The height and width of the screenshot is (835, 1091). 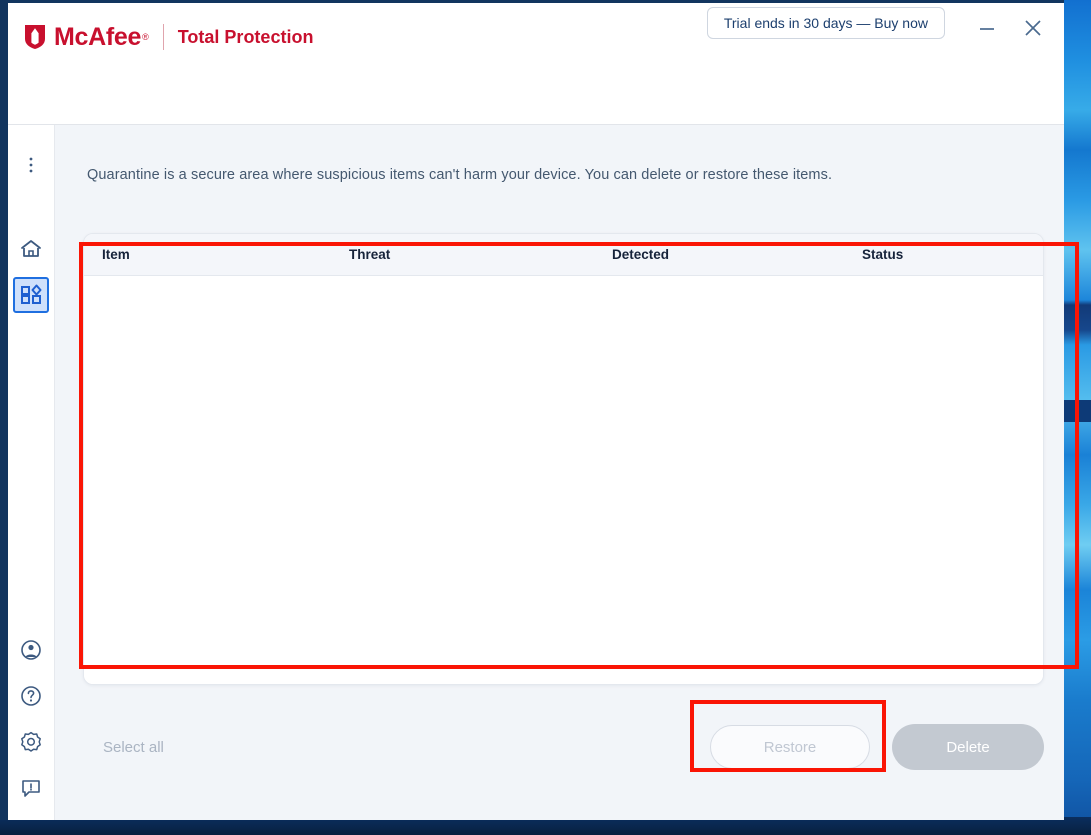 What do you see at coordinates (563, 255) in the screenshot?
I see `table-header-row: Item Threat Detected Status` at bounding box center [563, 255].